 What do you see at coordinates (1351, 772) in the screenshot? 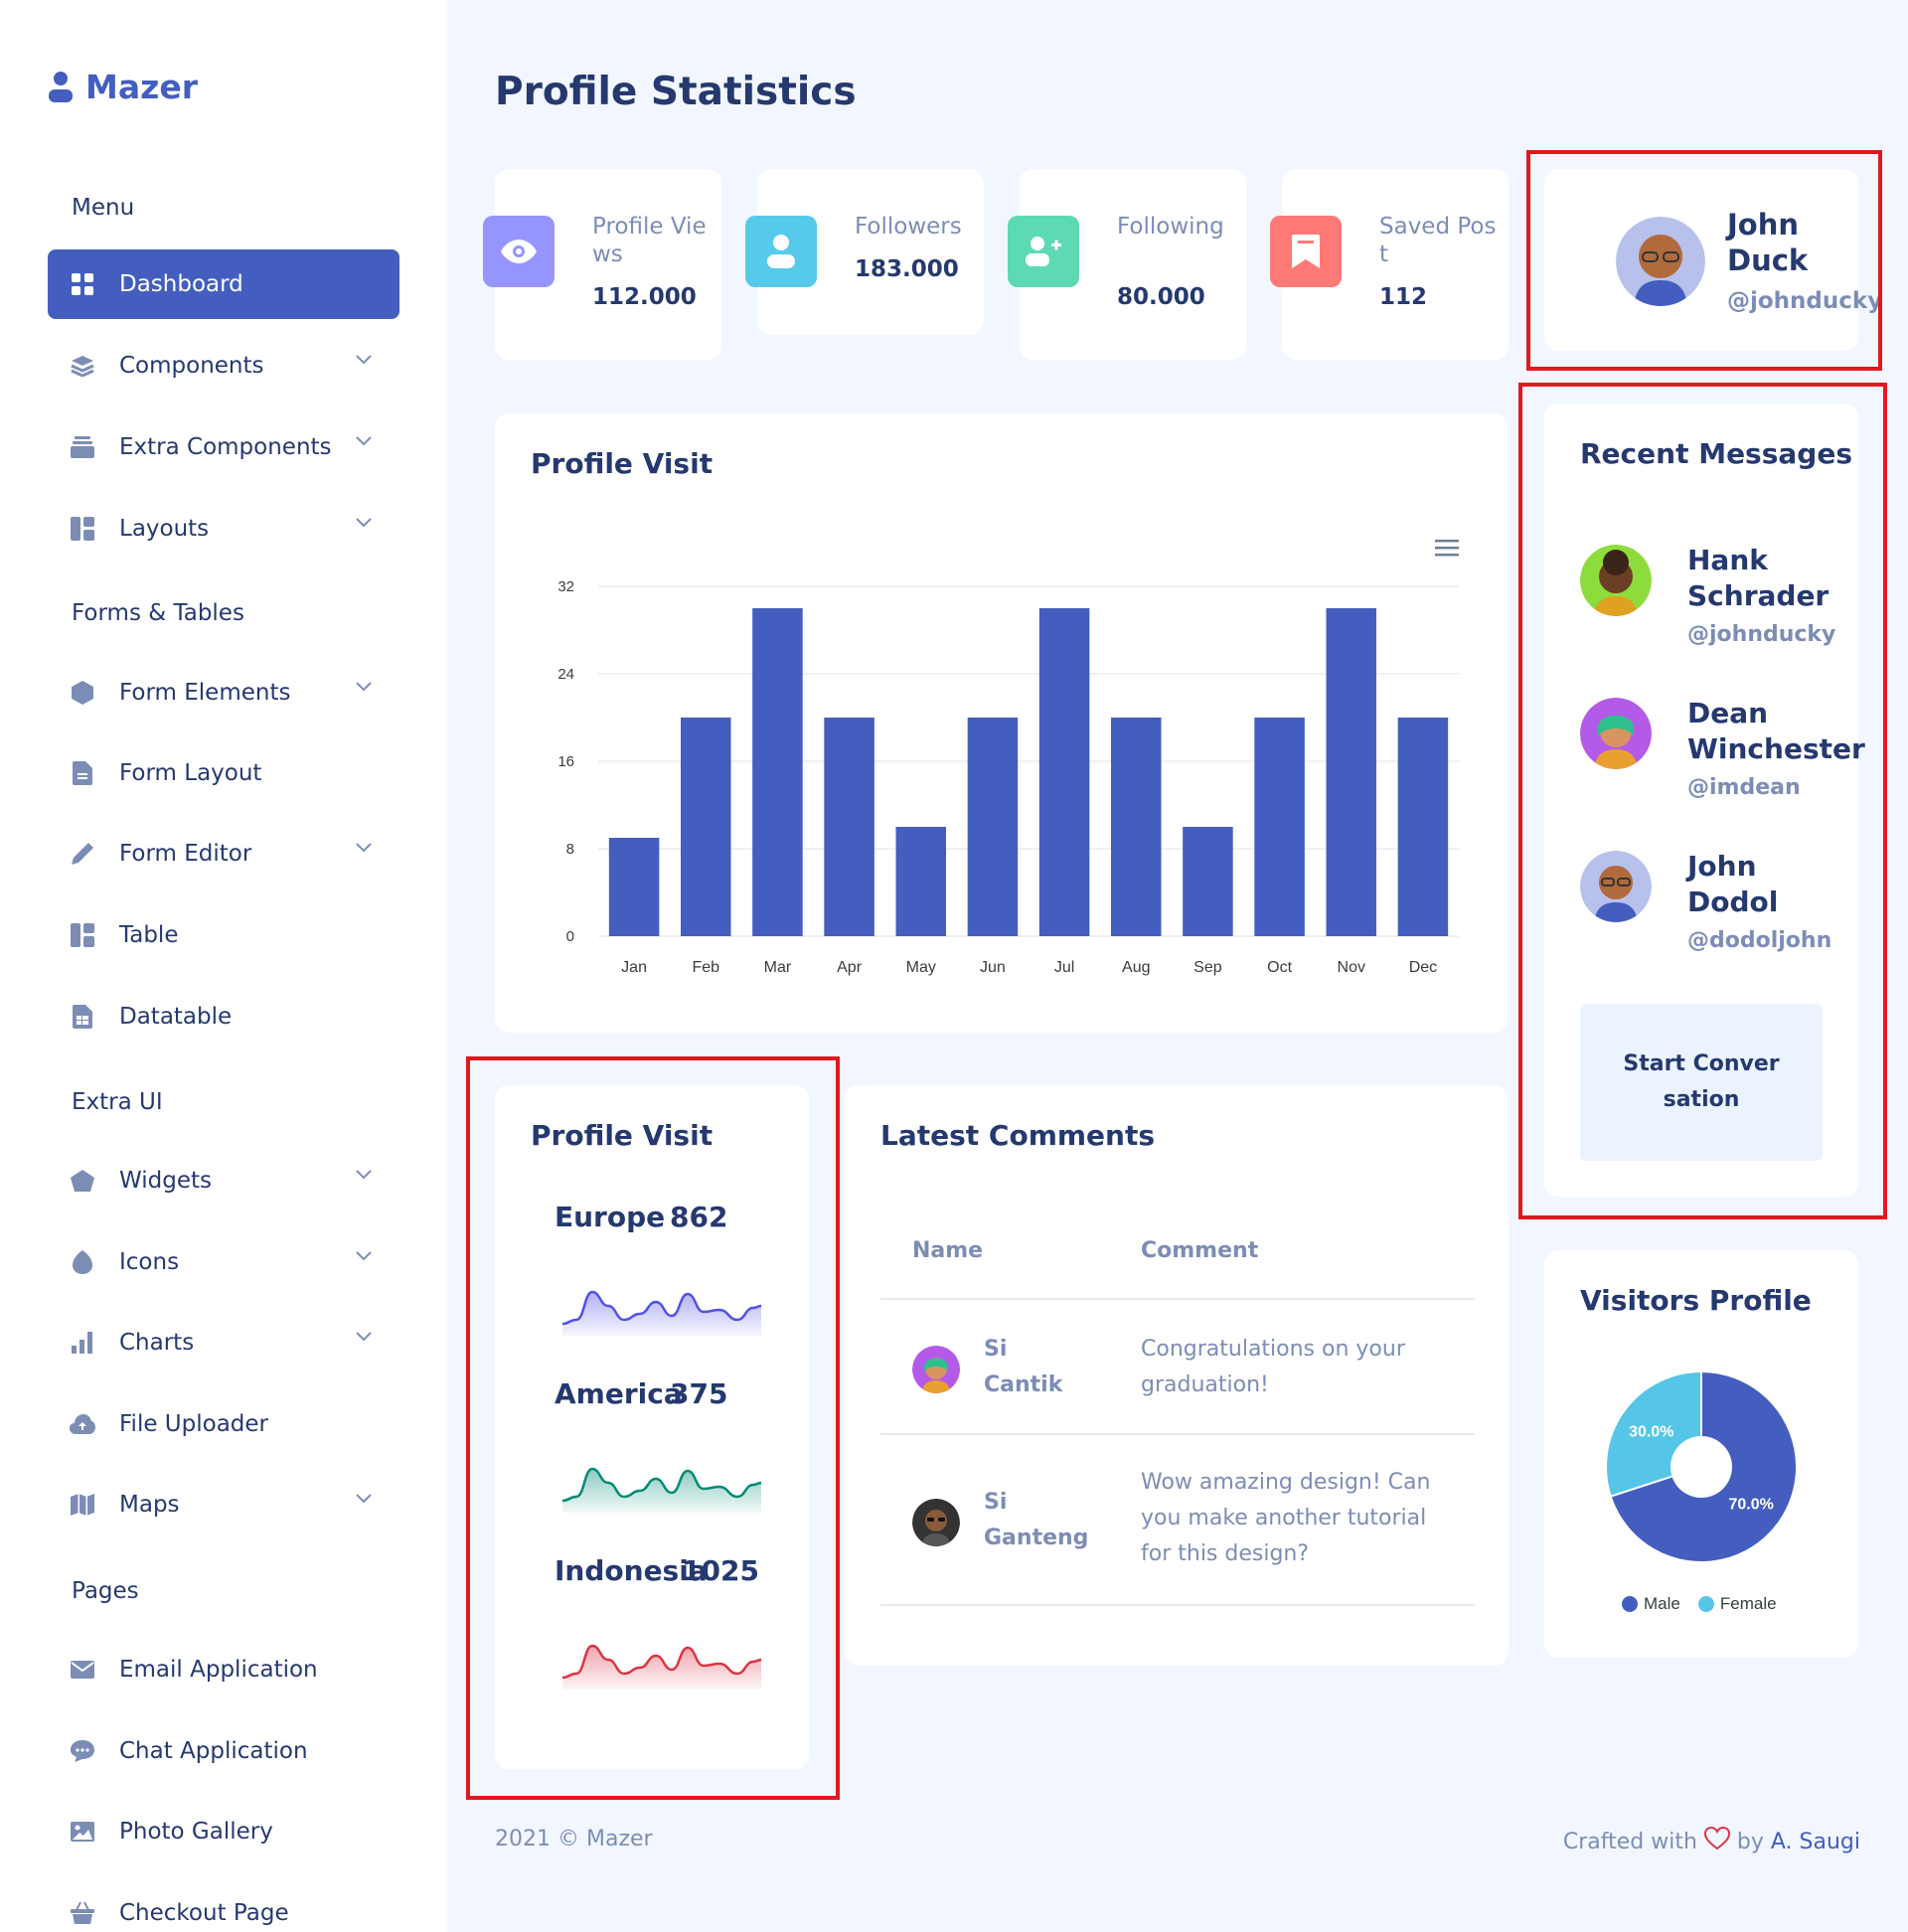
I see `bar-nov` at bounding box center [1351, 772].